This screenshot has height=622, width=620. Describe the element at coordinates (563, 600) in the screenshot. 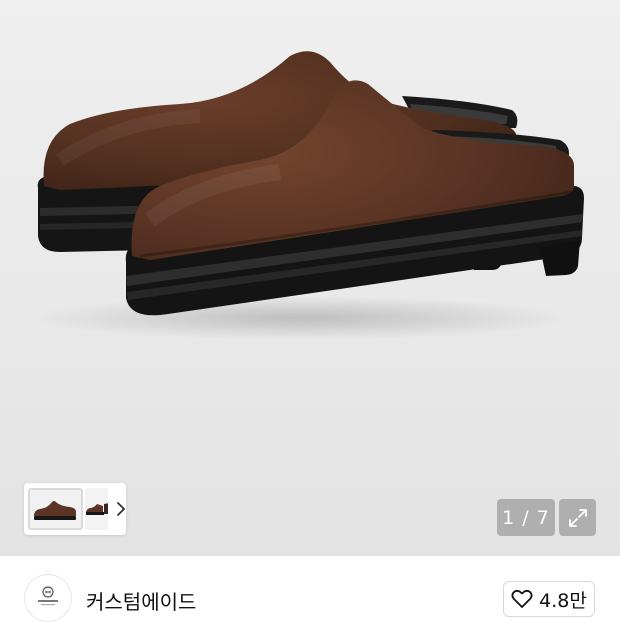

I see `like-count: 4.8만` at that location.